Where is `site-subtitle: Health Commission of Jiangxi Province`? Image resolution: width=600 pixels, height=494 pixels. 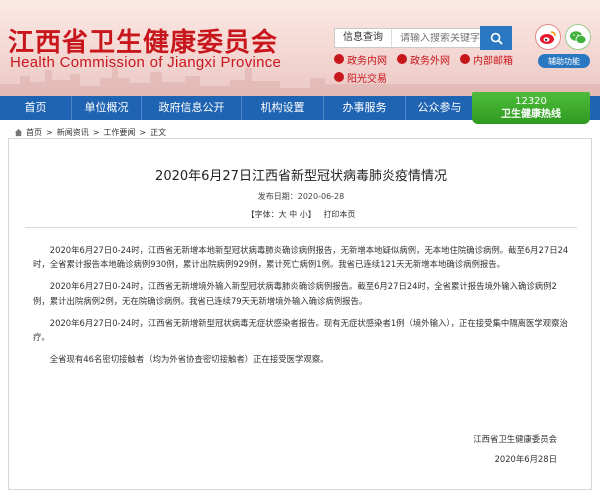 site-subtitle: Health Commission of Jiangxi Province is located at coordinates (146, 62).